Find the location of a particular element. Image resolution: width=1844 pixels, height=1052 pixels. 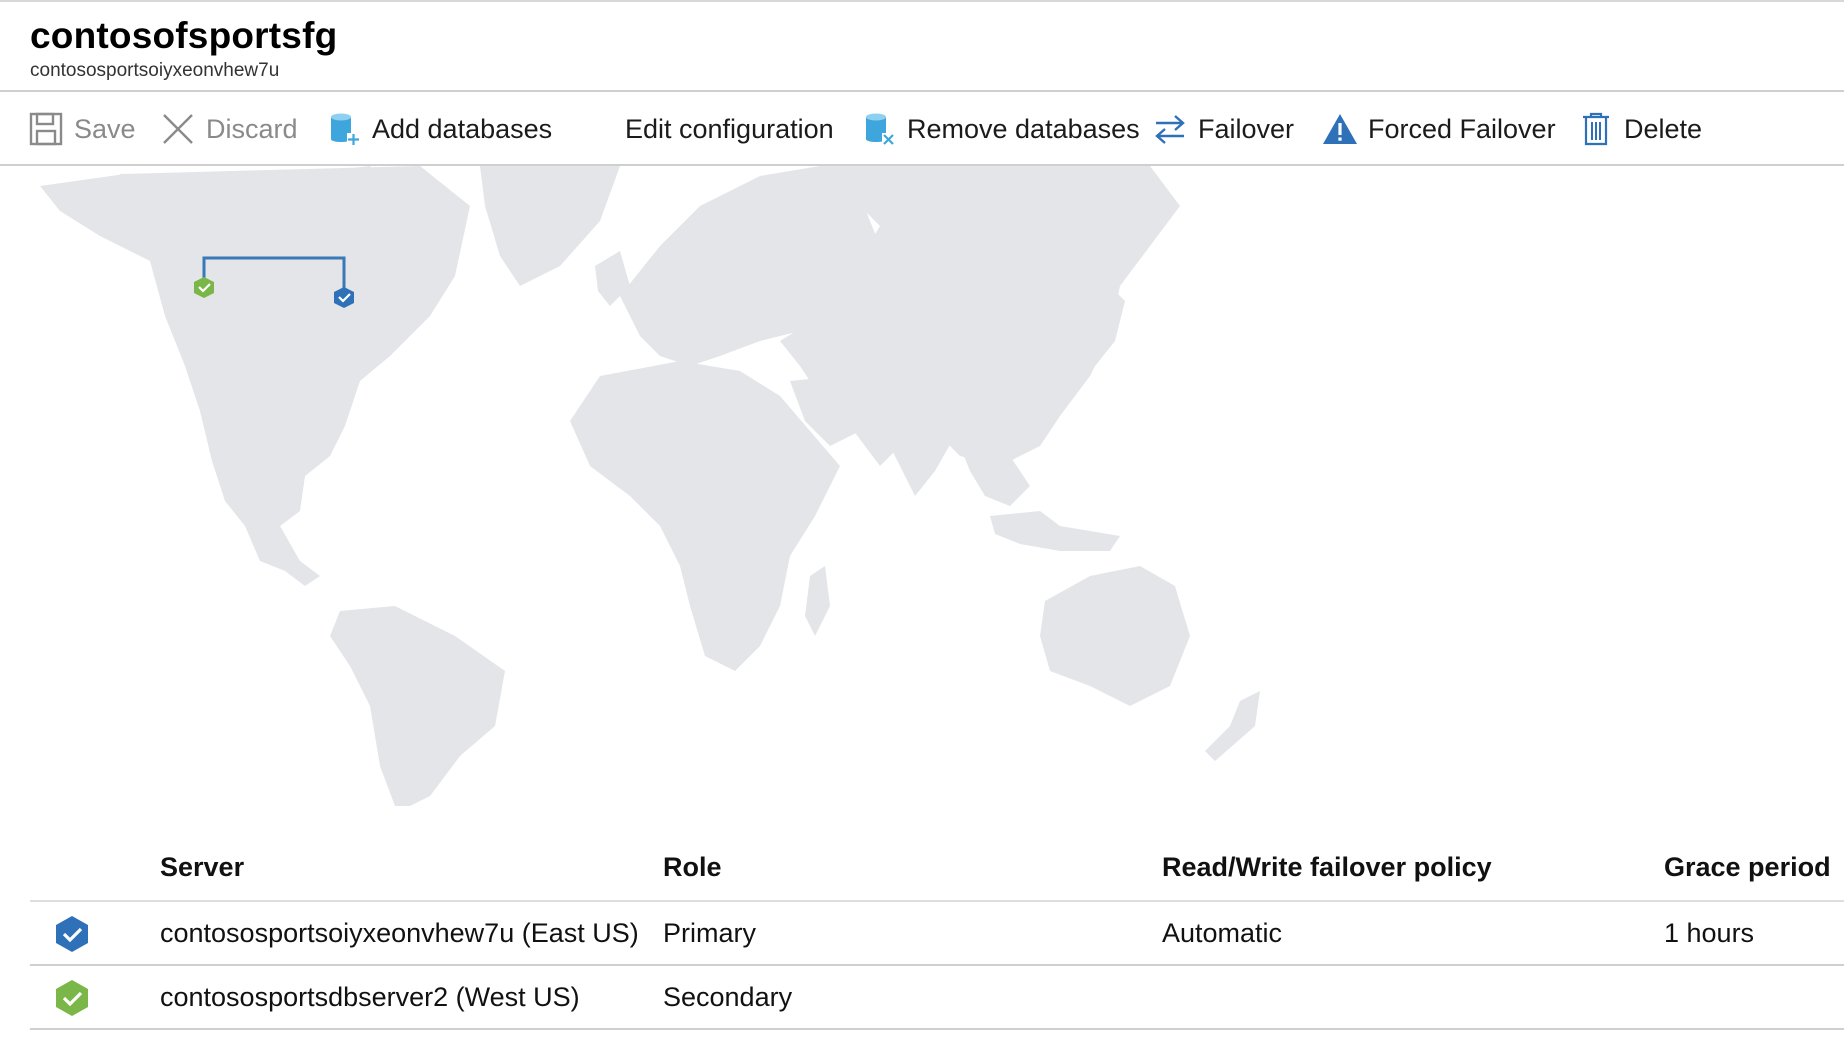

trash-icon is located at coordinates (1596, 129).